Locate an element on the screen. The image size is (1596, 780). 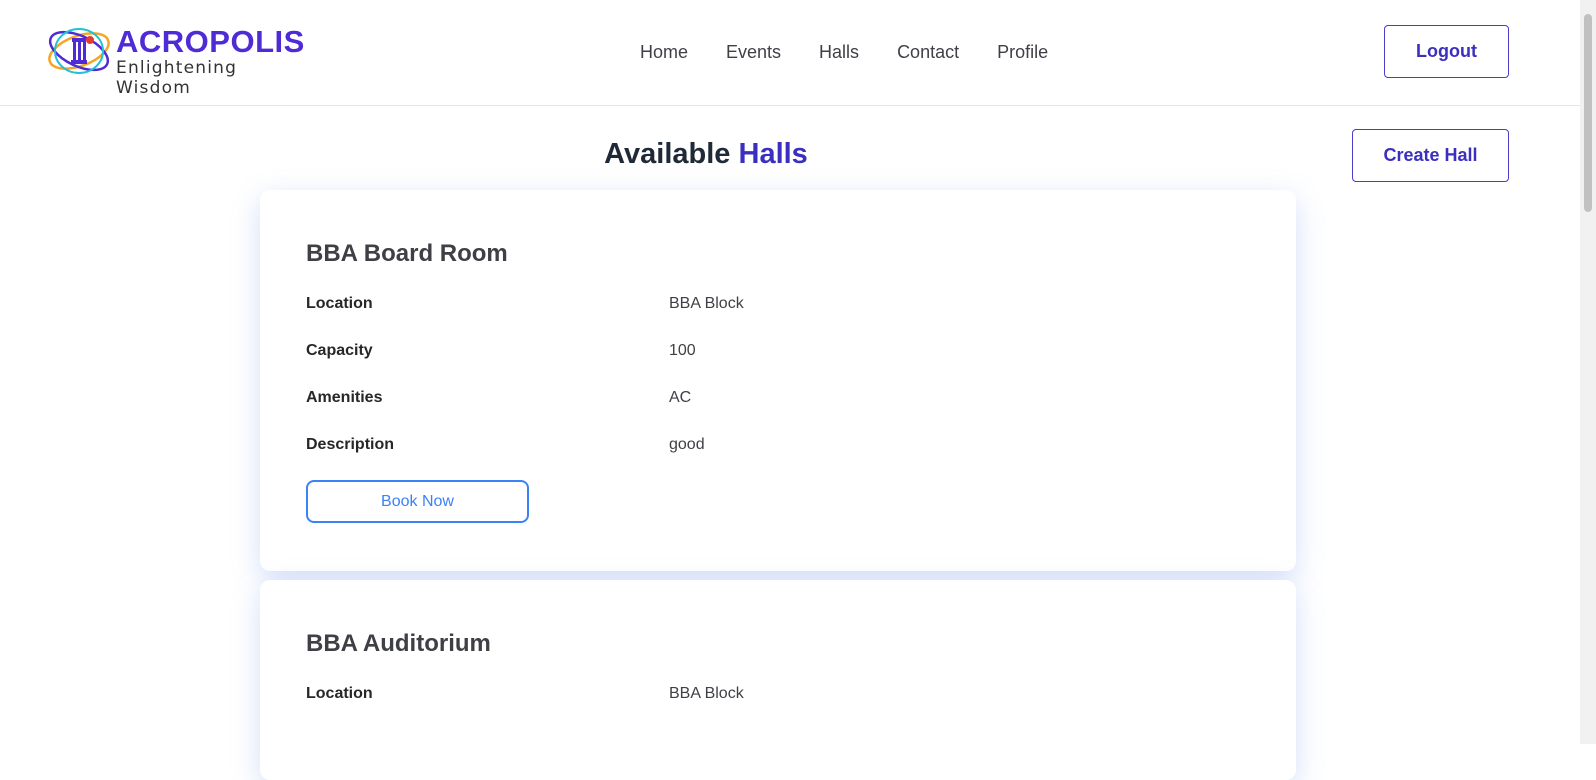
nav-events: Events is located at coordinates (753, 52).